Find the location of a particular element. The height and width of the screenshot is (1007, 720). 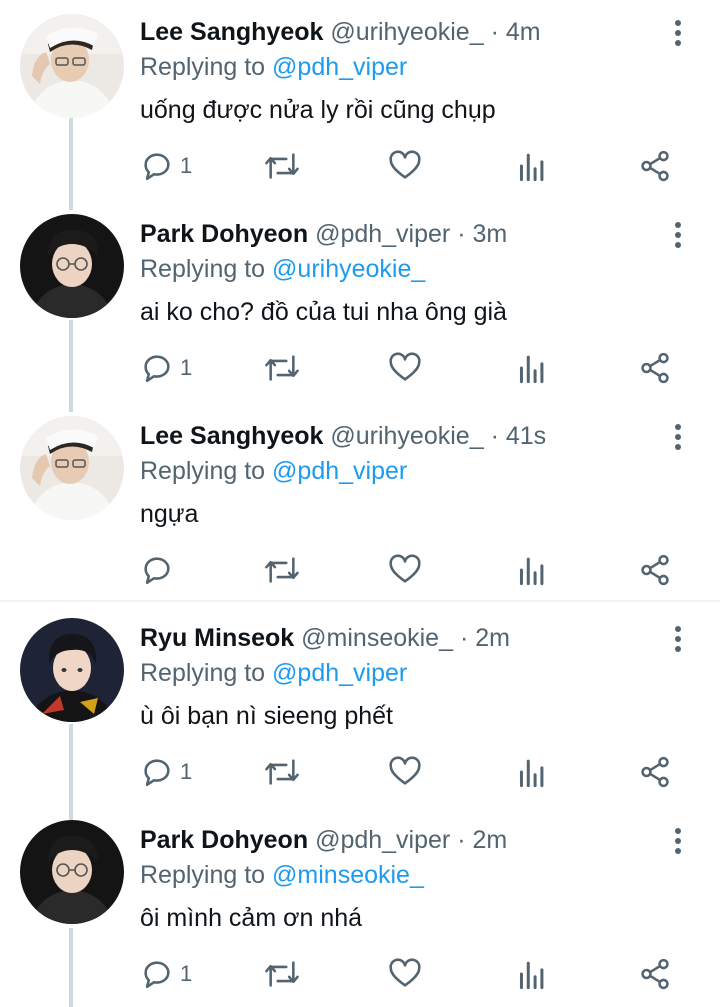

tweet-header: Ryu Minseok @minseokie_ · 2m is located at coordinates (325, 638).